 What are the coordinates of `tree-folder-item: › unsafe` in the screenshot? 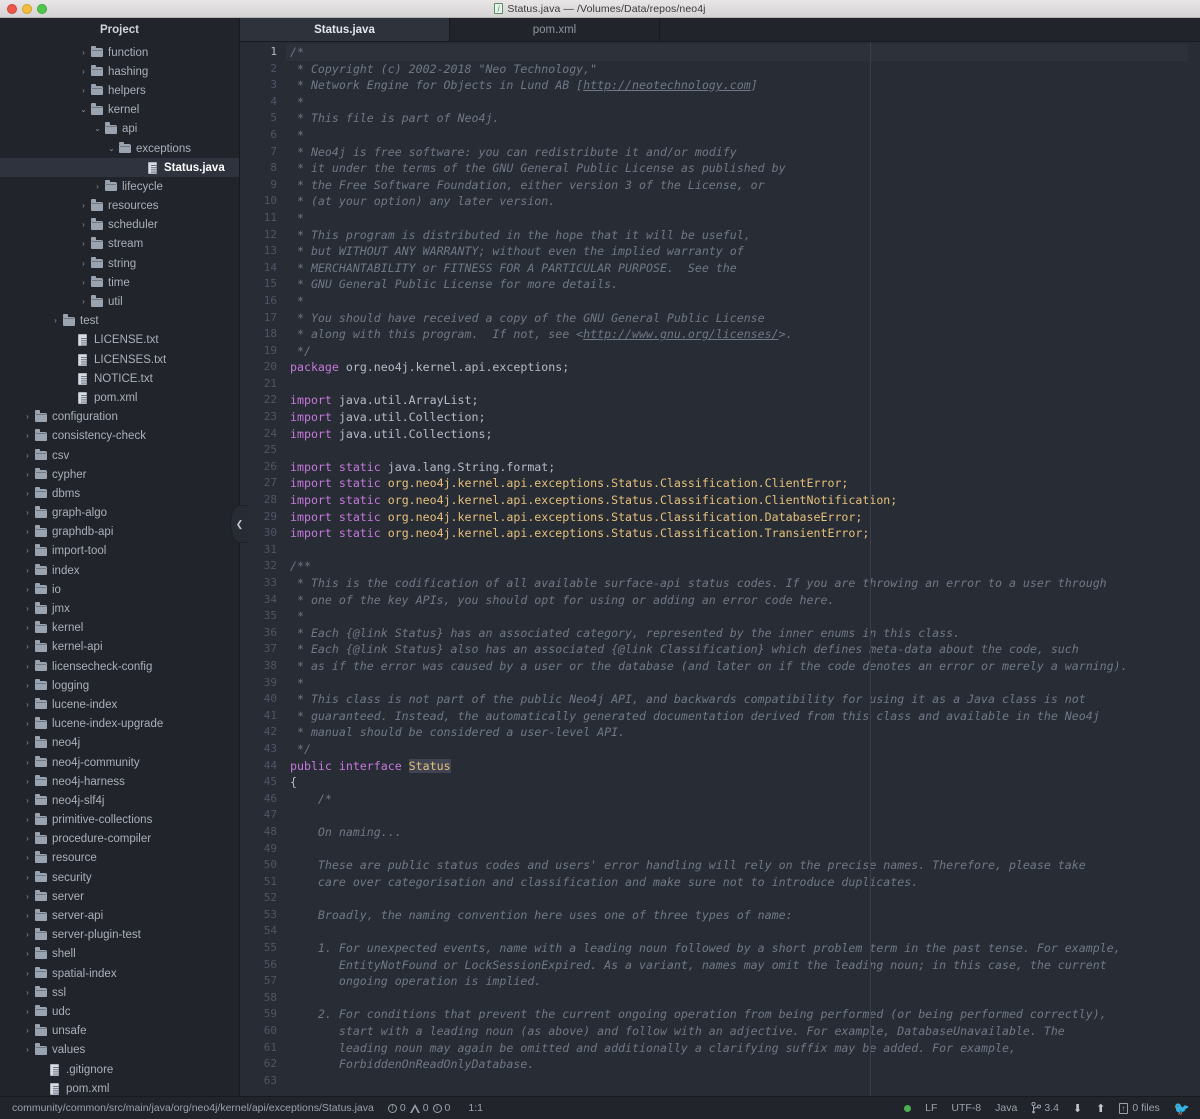 It's located at (119, 1031).